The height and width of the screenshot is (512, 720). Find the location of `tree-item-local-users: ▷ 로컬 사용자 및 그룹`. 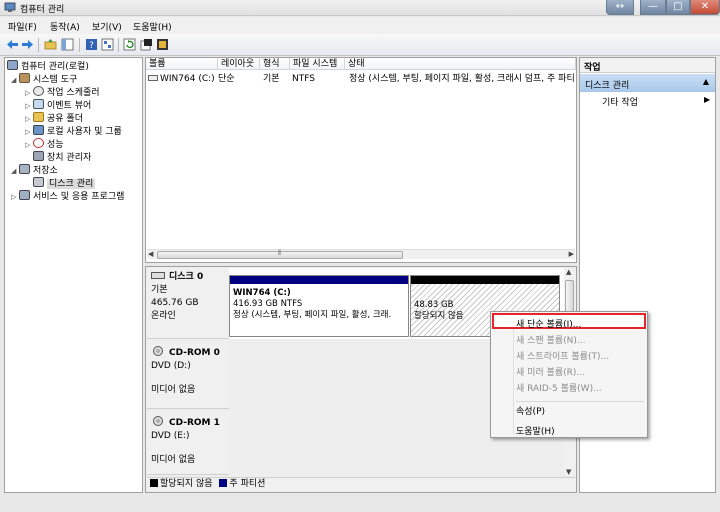

tree-item-local-users: ▷ 로컬 사용자 및 그룹 is located at coordinates (73, 131).